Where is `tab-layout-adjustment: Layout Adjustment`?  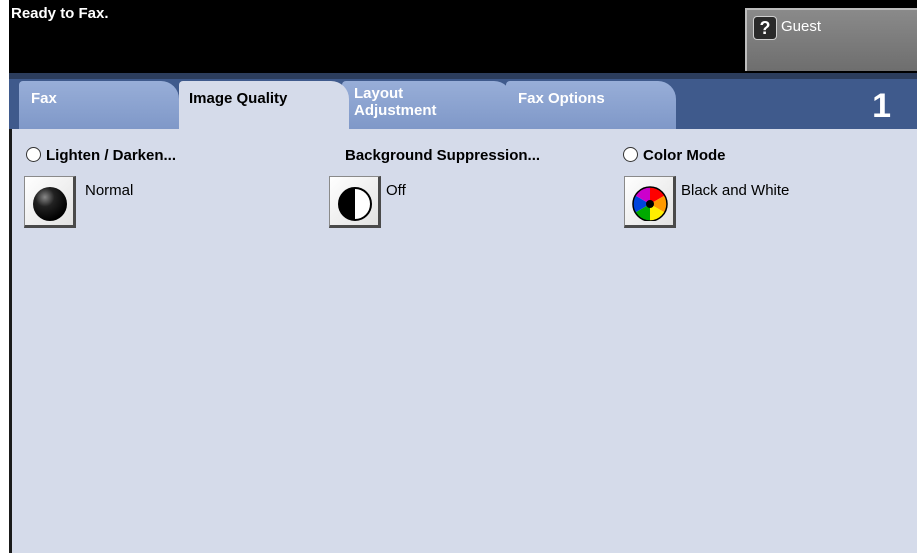 tab-layout-adjustment: Layout Adjustment is located at coordinates (427, 105).